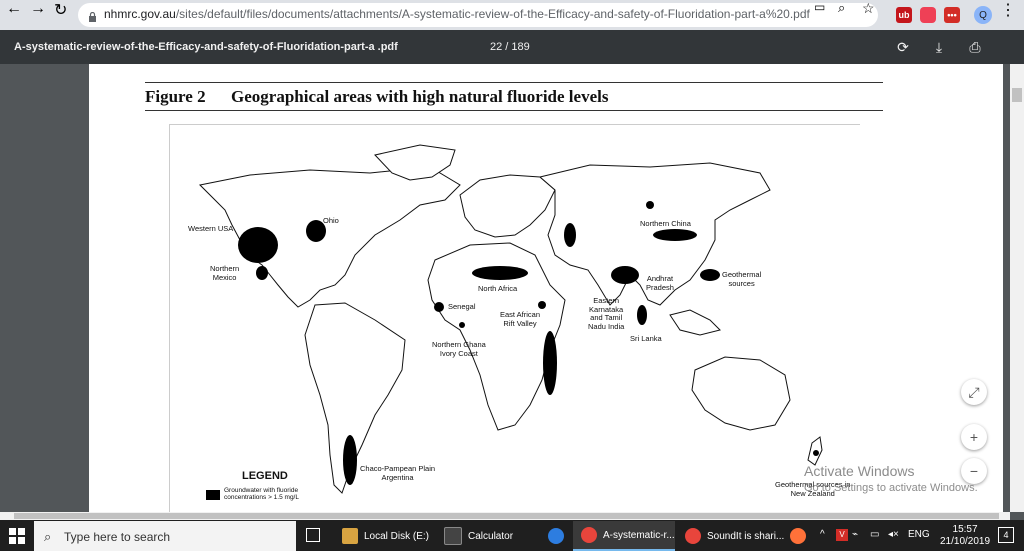  Describe the element at coordinates (14, 9) in the screenshot. I see `back-arrow-icon: ←` at that location.